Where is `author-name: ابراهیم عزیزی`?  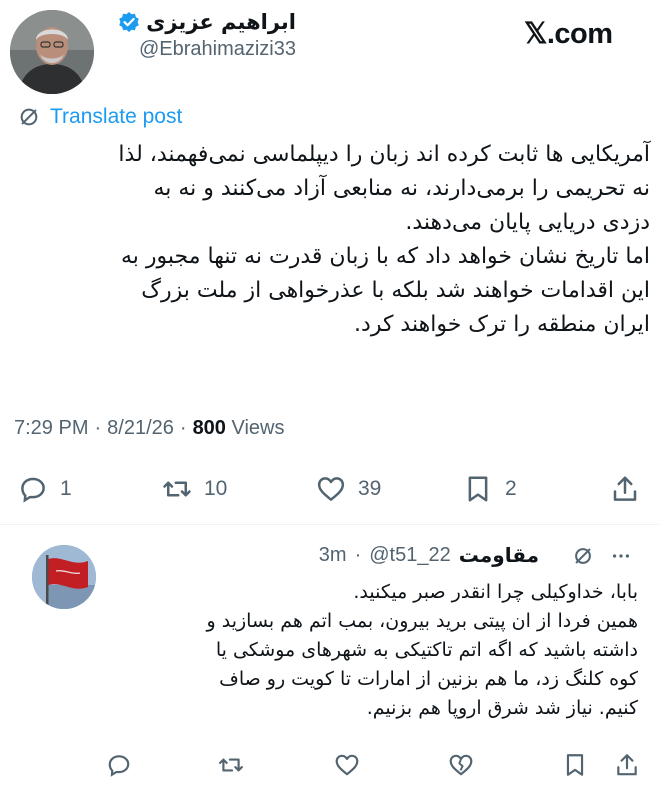
author-name: ابراهیم عزیزی is located at coordinates (221, 22).